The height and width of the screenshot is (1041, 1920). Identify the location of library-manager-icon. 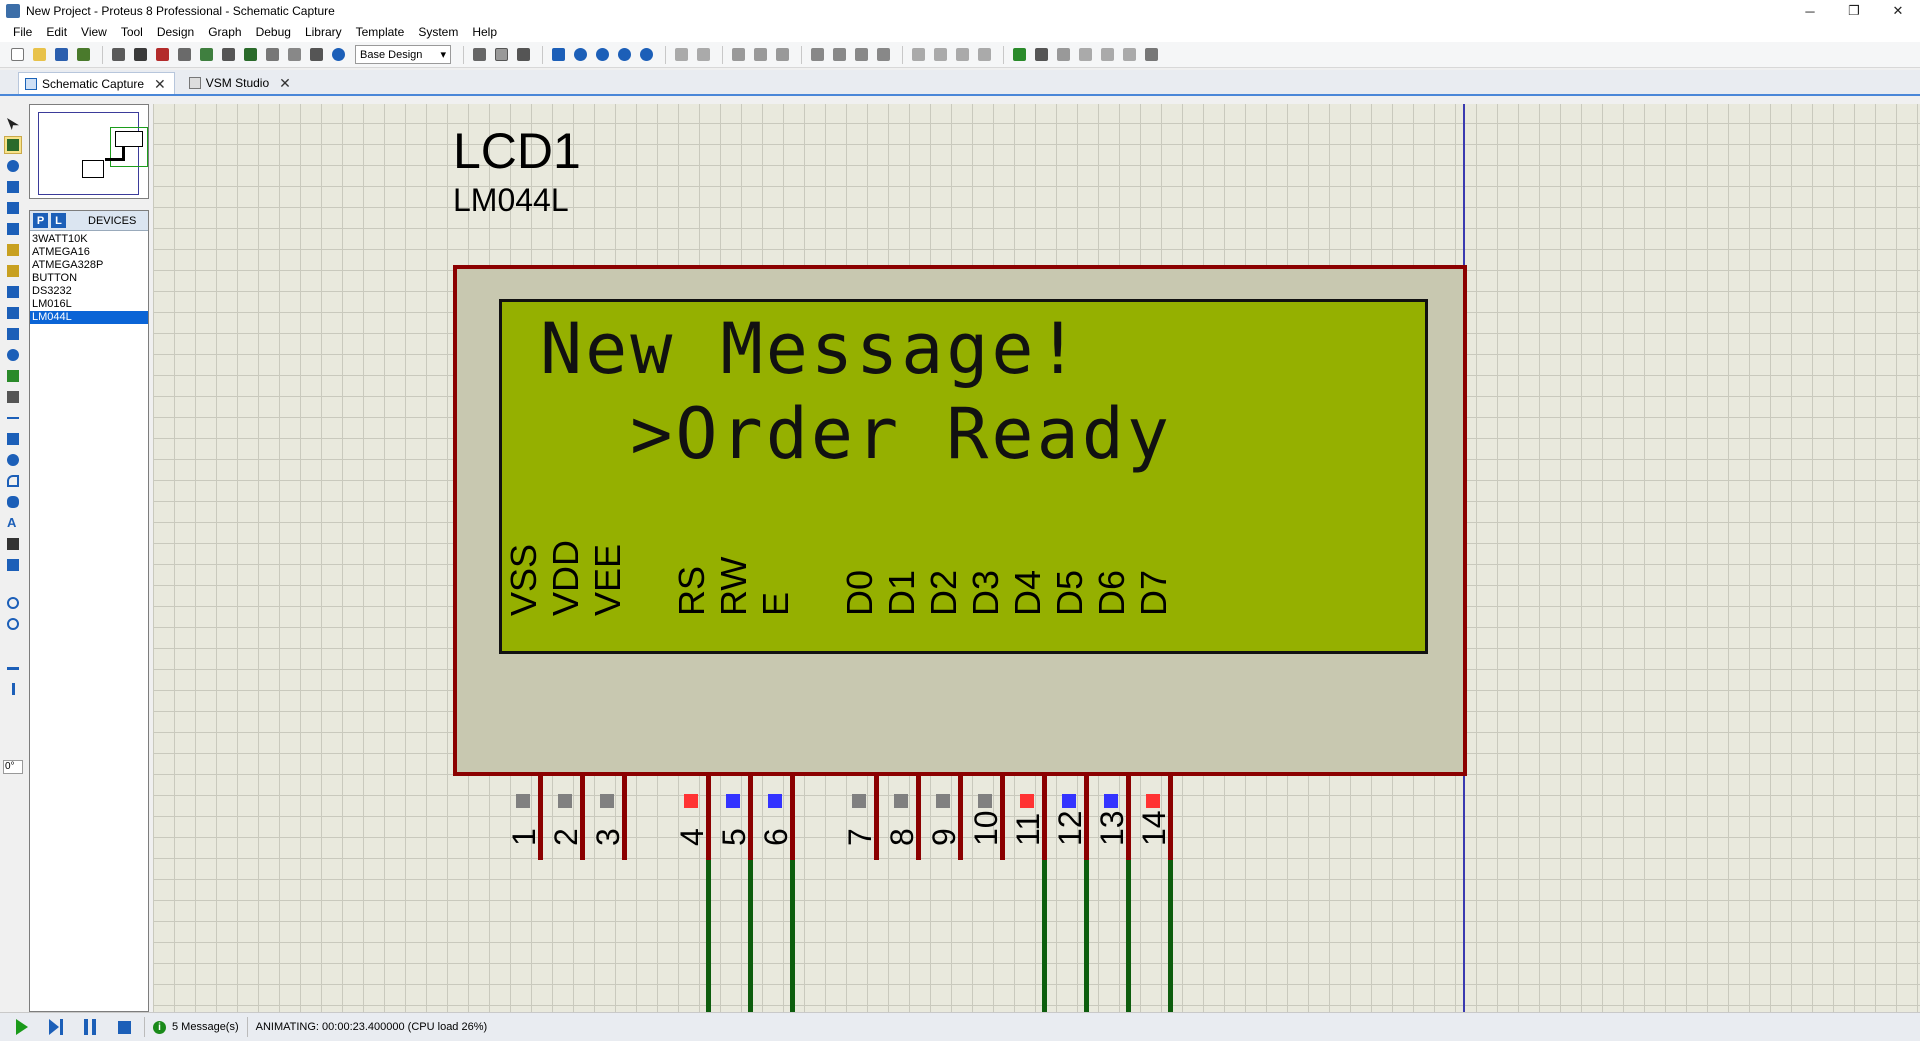
(316, 54).